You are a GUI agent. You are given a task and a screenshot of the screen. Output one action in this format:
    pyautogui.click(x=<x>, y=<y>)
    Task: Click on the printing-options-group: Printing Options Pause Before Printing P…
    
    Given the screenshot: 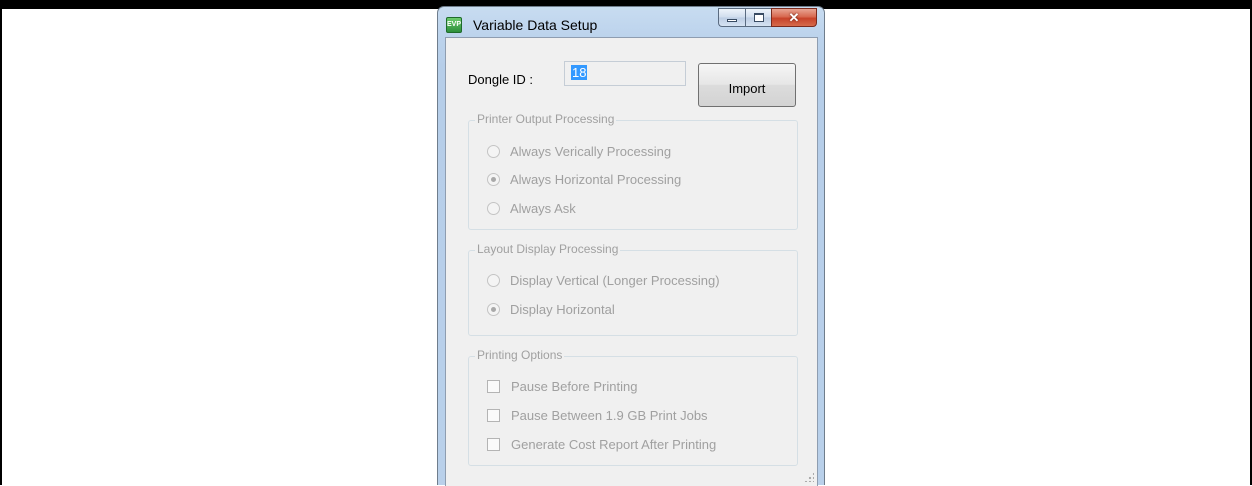 What is the action you would take?
    pyautogui.click(x=633, y=407)
    